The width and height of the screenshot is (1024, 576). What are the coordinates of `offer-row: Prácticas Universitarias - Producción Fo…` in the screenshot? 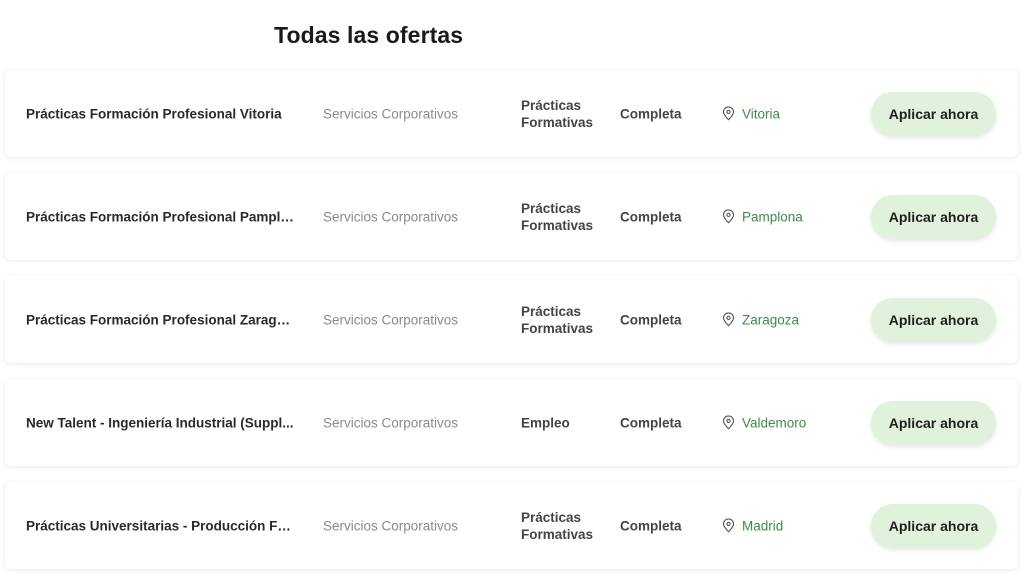 It's located at (511, 525).